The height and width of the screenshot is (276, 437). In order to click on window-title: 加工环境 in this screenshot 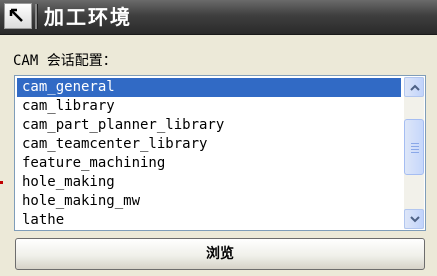, I will do `click(88, 17)`.